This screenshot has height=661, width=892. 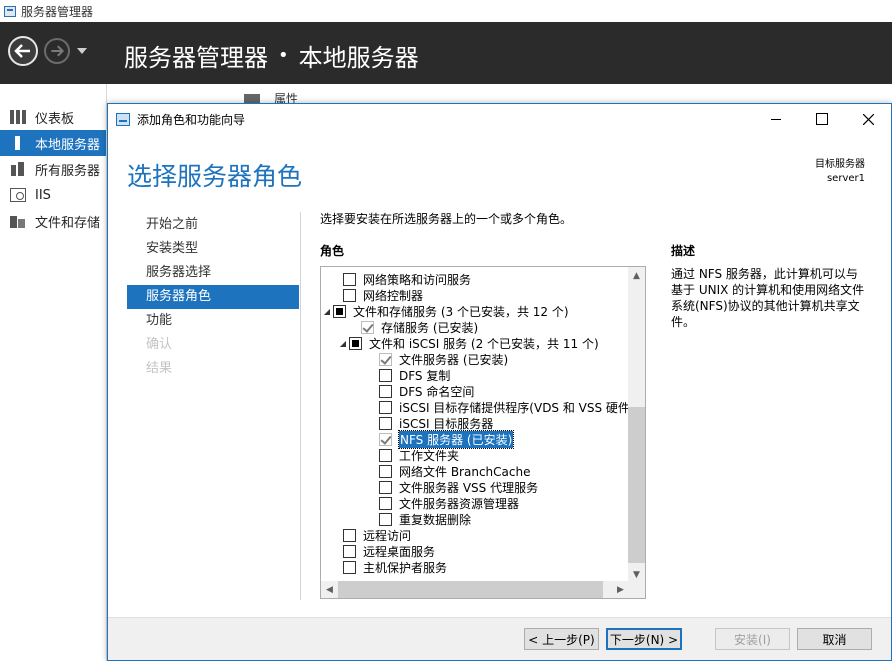 What do you see at coordinates (644, 639) in the screenshot?
I see `next-button: 下一步(N) >` at bounding box center [644, 639].